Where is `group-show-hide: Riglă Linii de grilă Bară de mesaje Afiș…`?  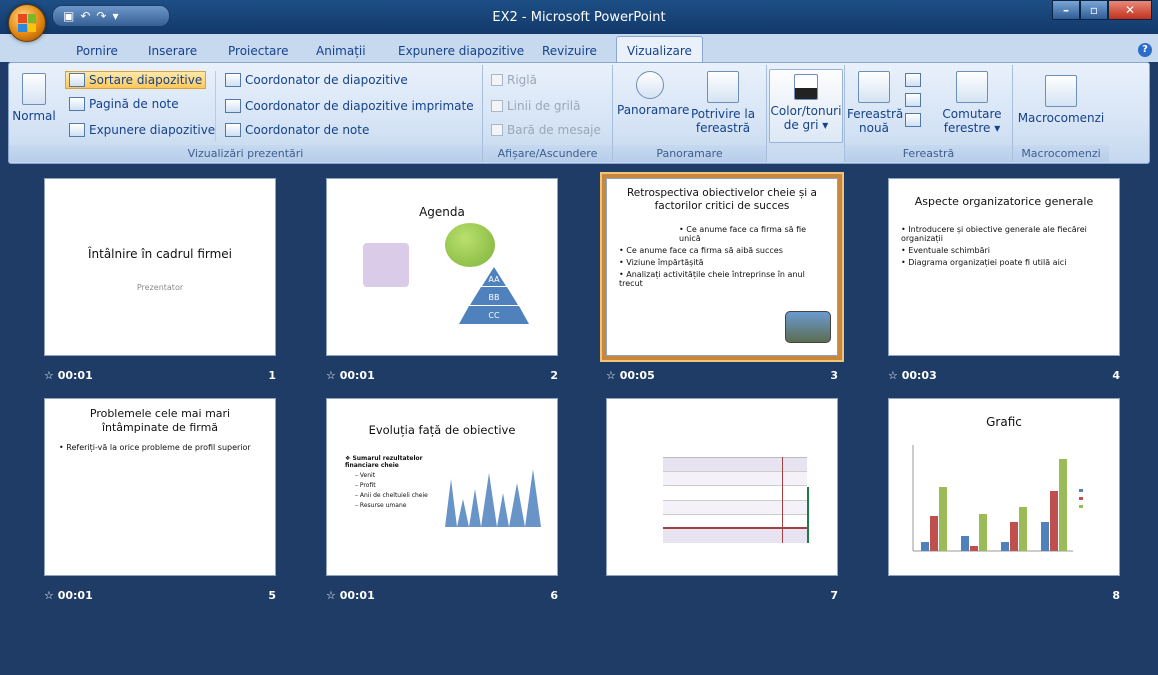
group-show-hide: Riglă Linii de grilă Bară de mesaje Afiș… is located at coordinates (548, 113).